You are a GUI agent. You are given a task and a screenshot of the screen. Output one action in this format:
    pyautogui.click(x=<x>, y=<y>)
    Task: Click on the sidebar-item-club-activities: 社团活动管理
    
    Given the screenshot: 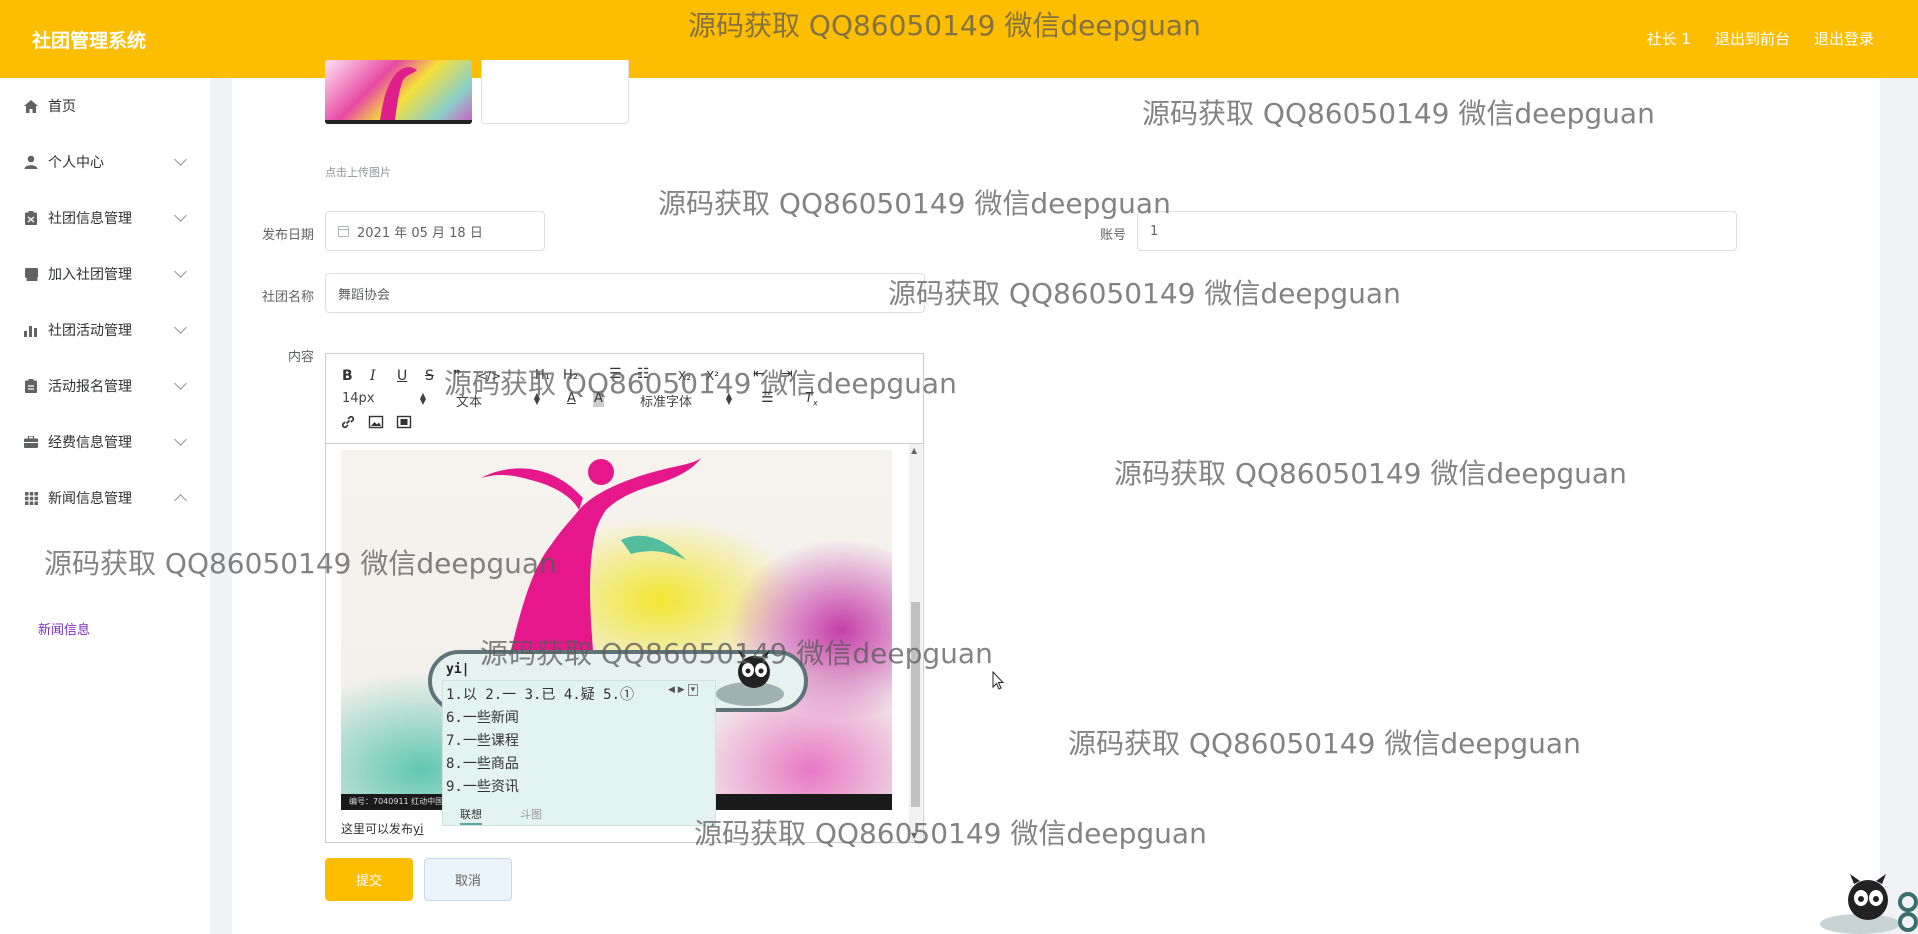 What is the action you would take?
    pyautogui.click(x=105, y=330)
    